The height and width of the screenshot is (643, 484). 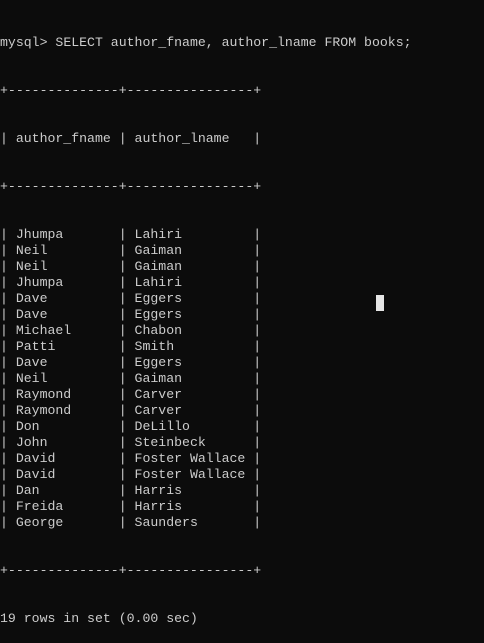 I want to click on text-cursor, so click(x=380, y=303).